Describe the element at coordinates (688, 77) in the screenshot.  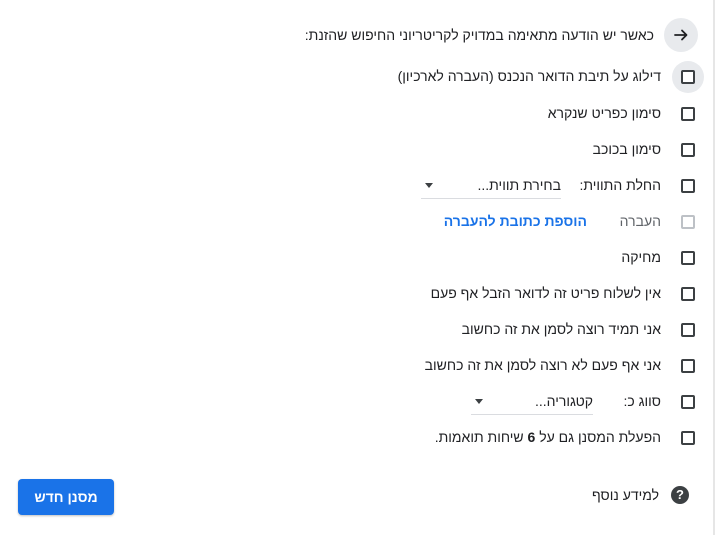
I see `skip-inbox-checkbox` at that location.